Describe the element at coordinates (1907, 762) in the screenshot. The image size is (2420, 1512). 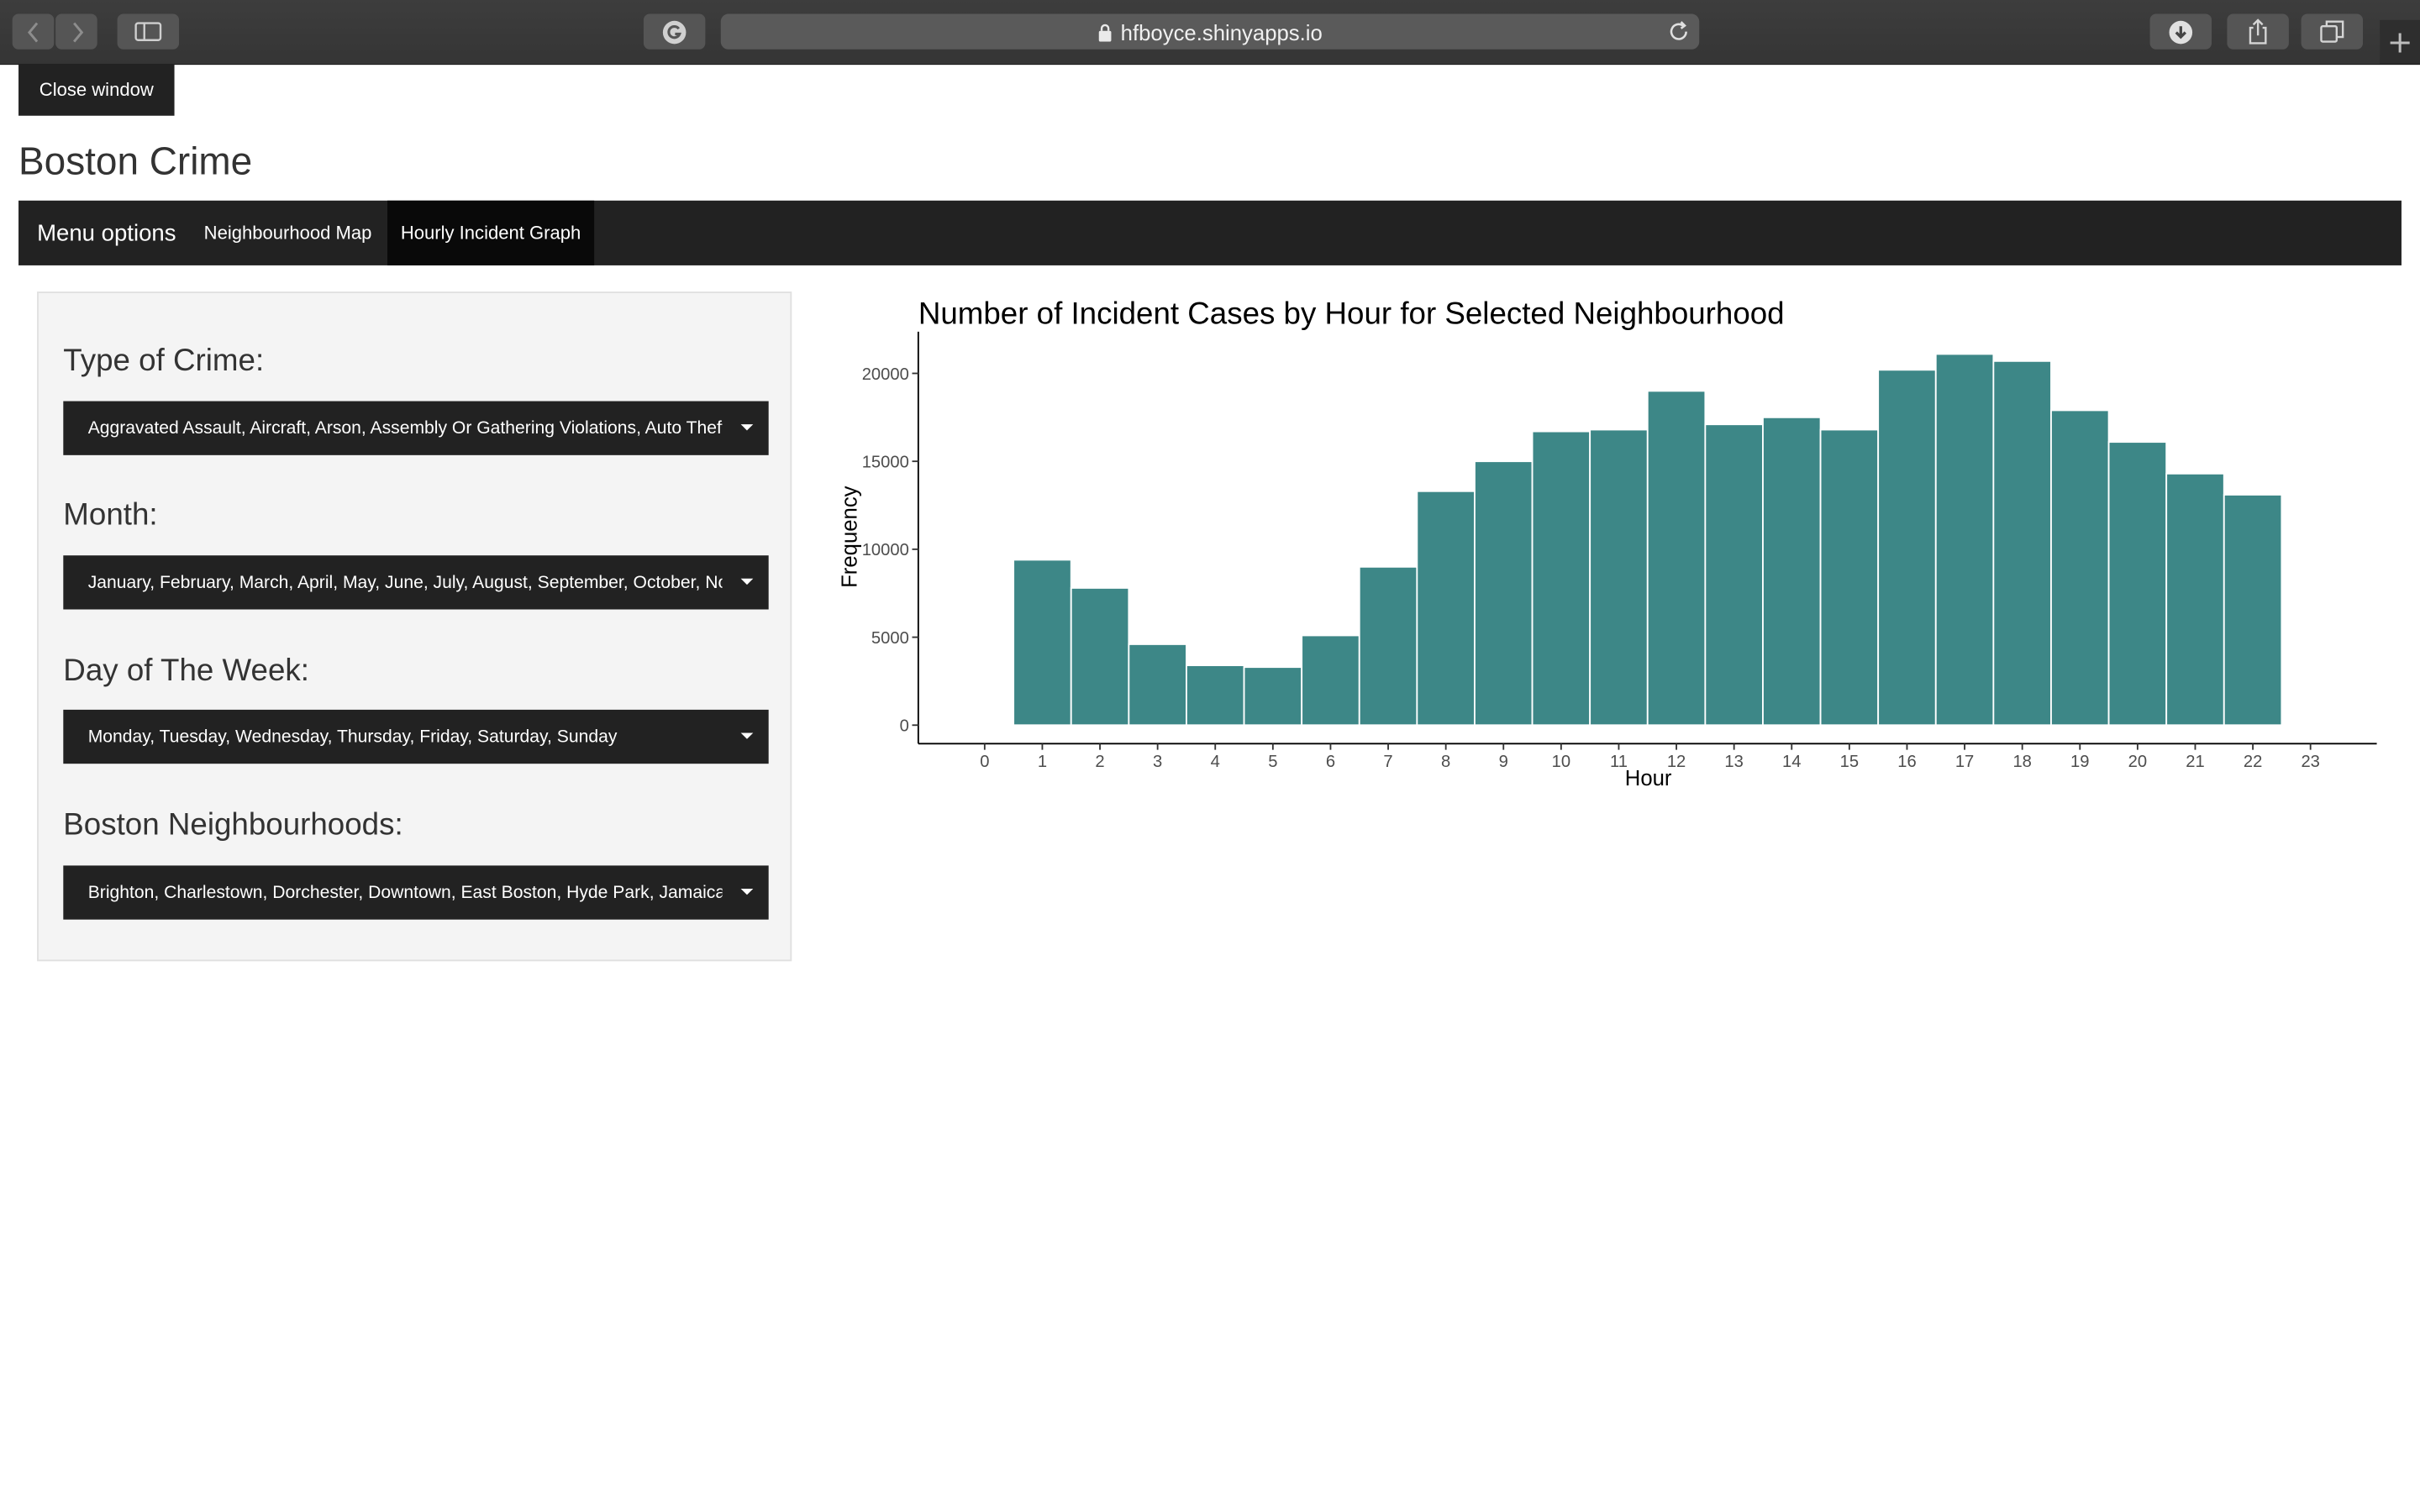
I see `x-tick-label: 16` at that location.